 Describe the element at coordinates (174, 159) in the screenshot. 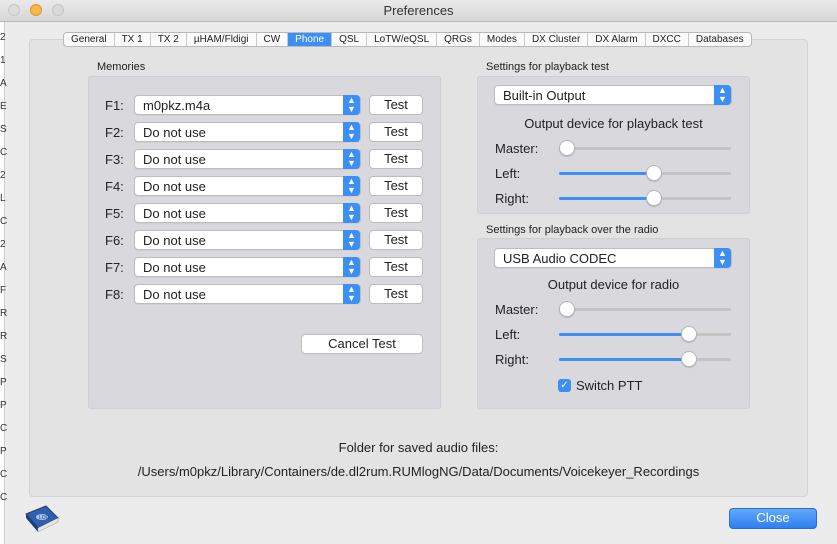

I see `memory-value-f3: Do not use` at that location.